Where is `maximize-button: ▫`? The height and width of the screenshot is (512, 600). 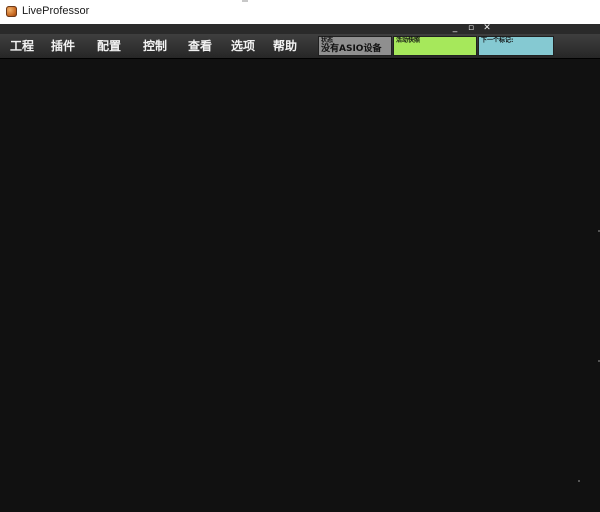 maximize-button: ▫ is located at coordinates (471, 28).